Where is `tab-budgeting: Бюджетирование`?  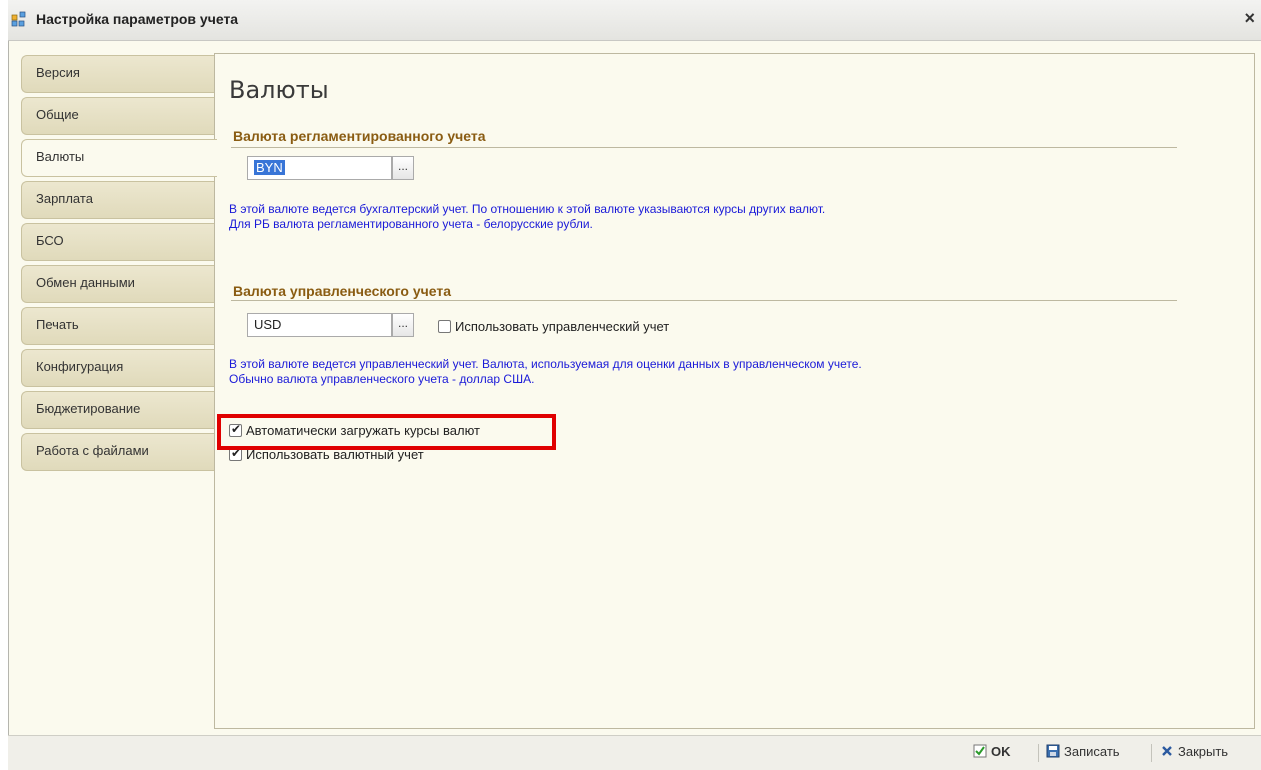 tab-budgeting: Бюджетирование is located at coordinates (118, 410).